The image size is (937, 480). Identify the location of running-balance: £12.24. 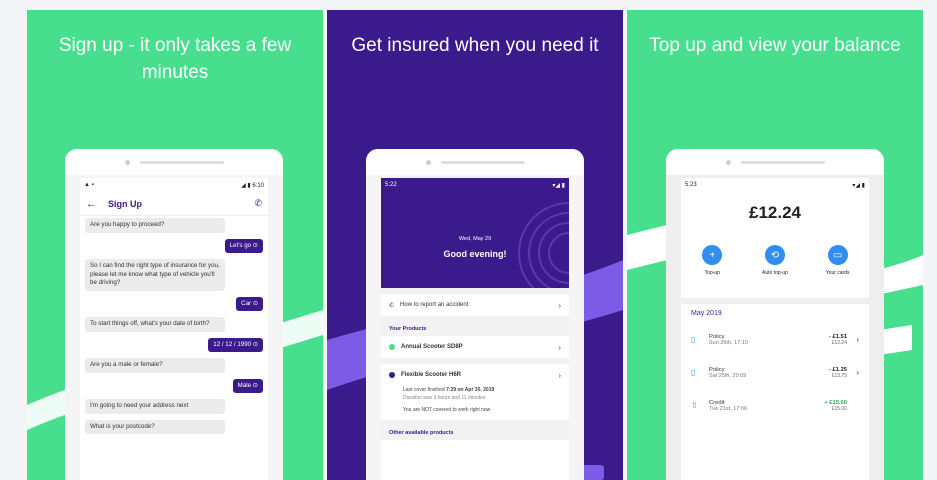
(839, 342).